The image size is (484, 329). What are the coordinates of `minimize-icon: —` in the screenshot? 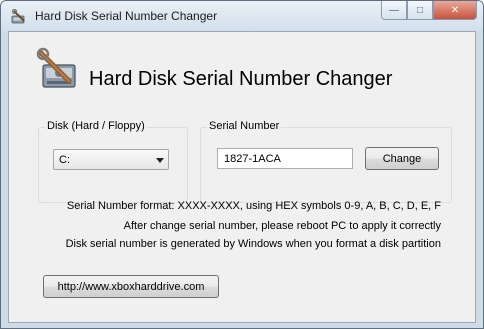 It's located at (394, 10).